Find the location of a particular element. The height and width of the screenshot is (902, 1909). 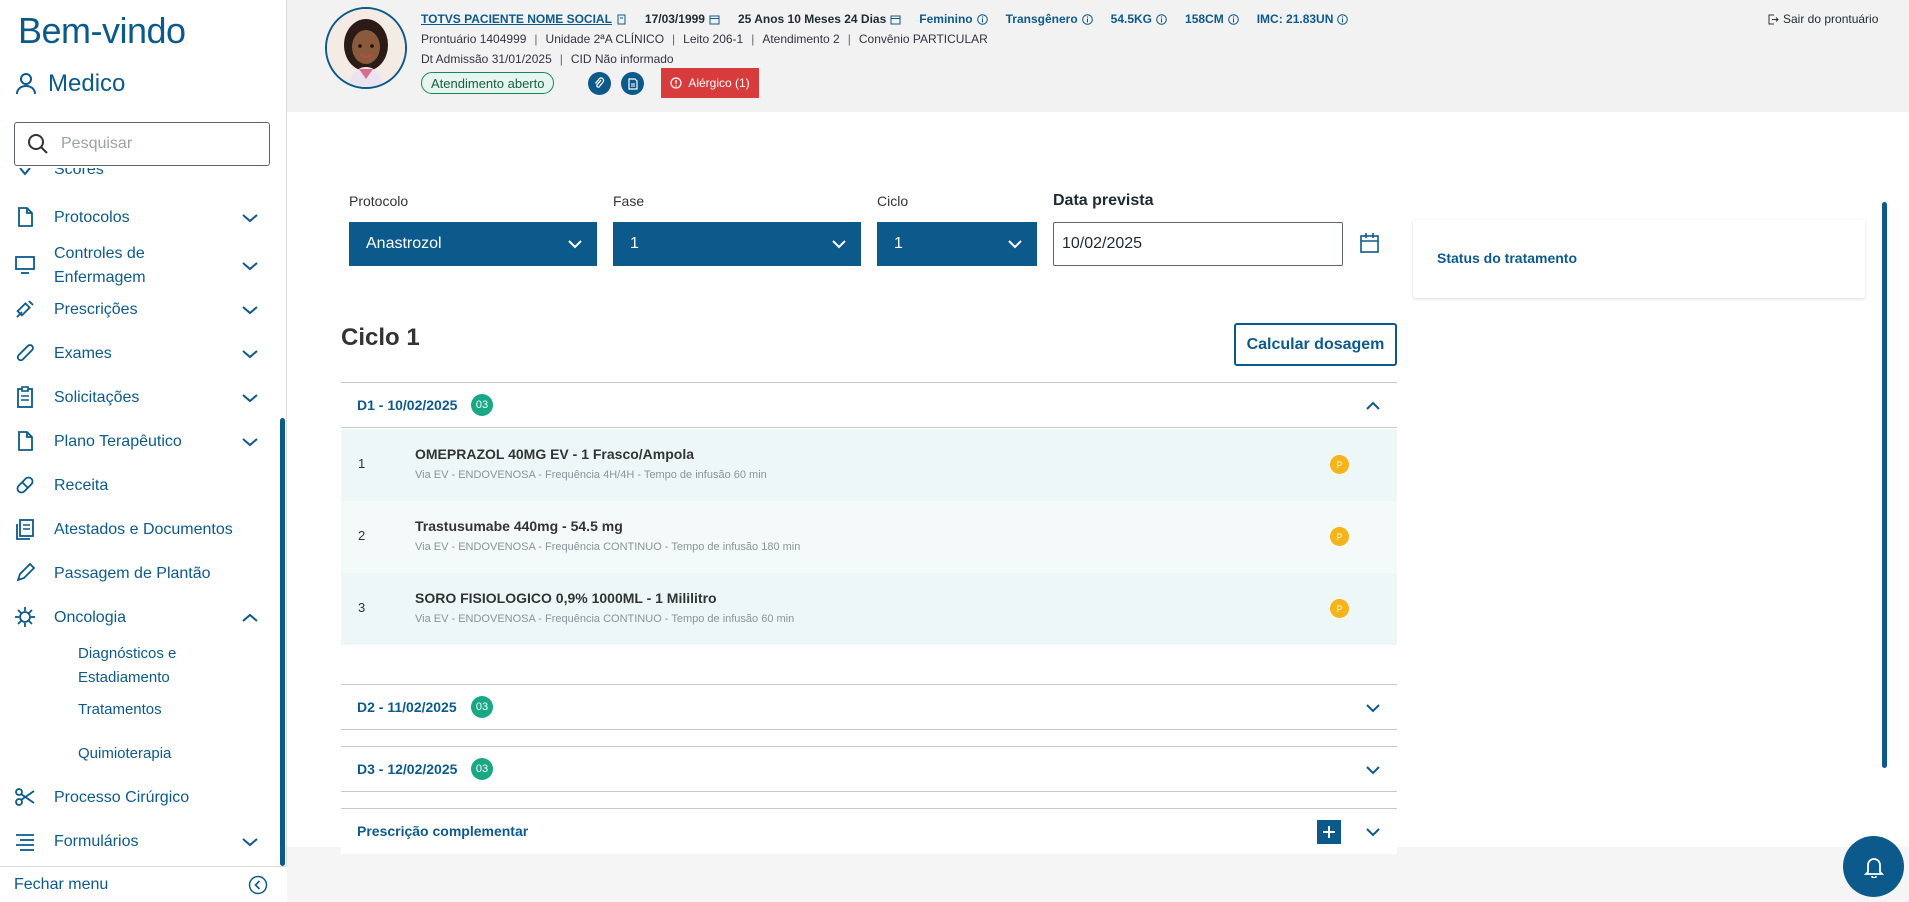

drug-status-badge: P is located at coordinates (1339, 608).